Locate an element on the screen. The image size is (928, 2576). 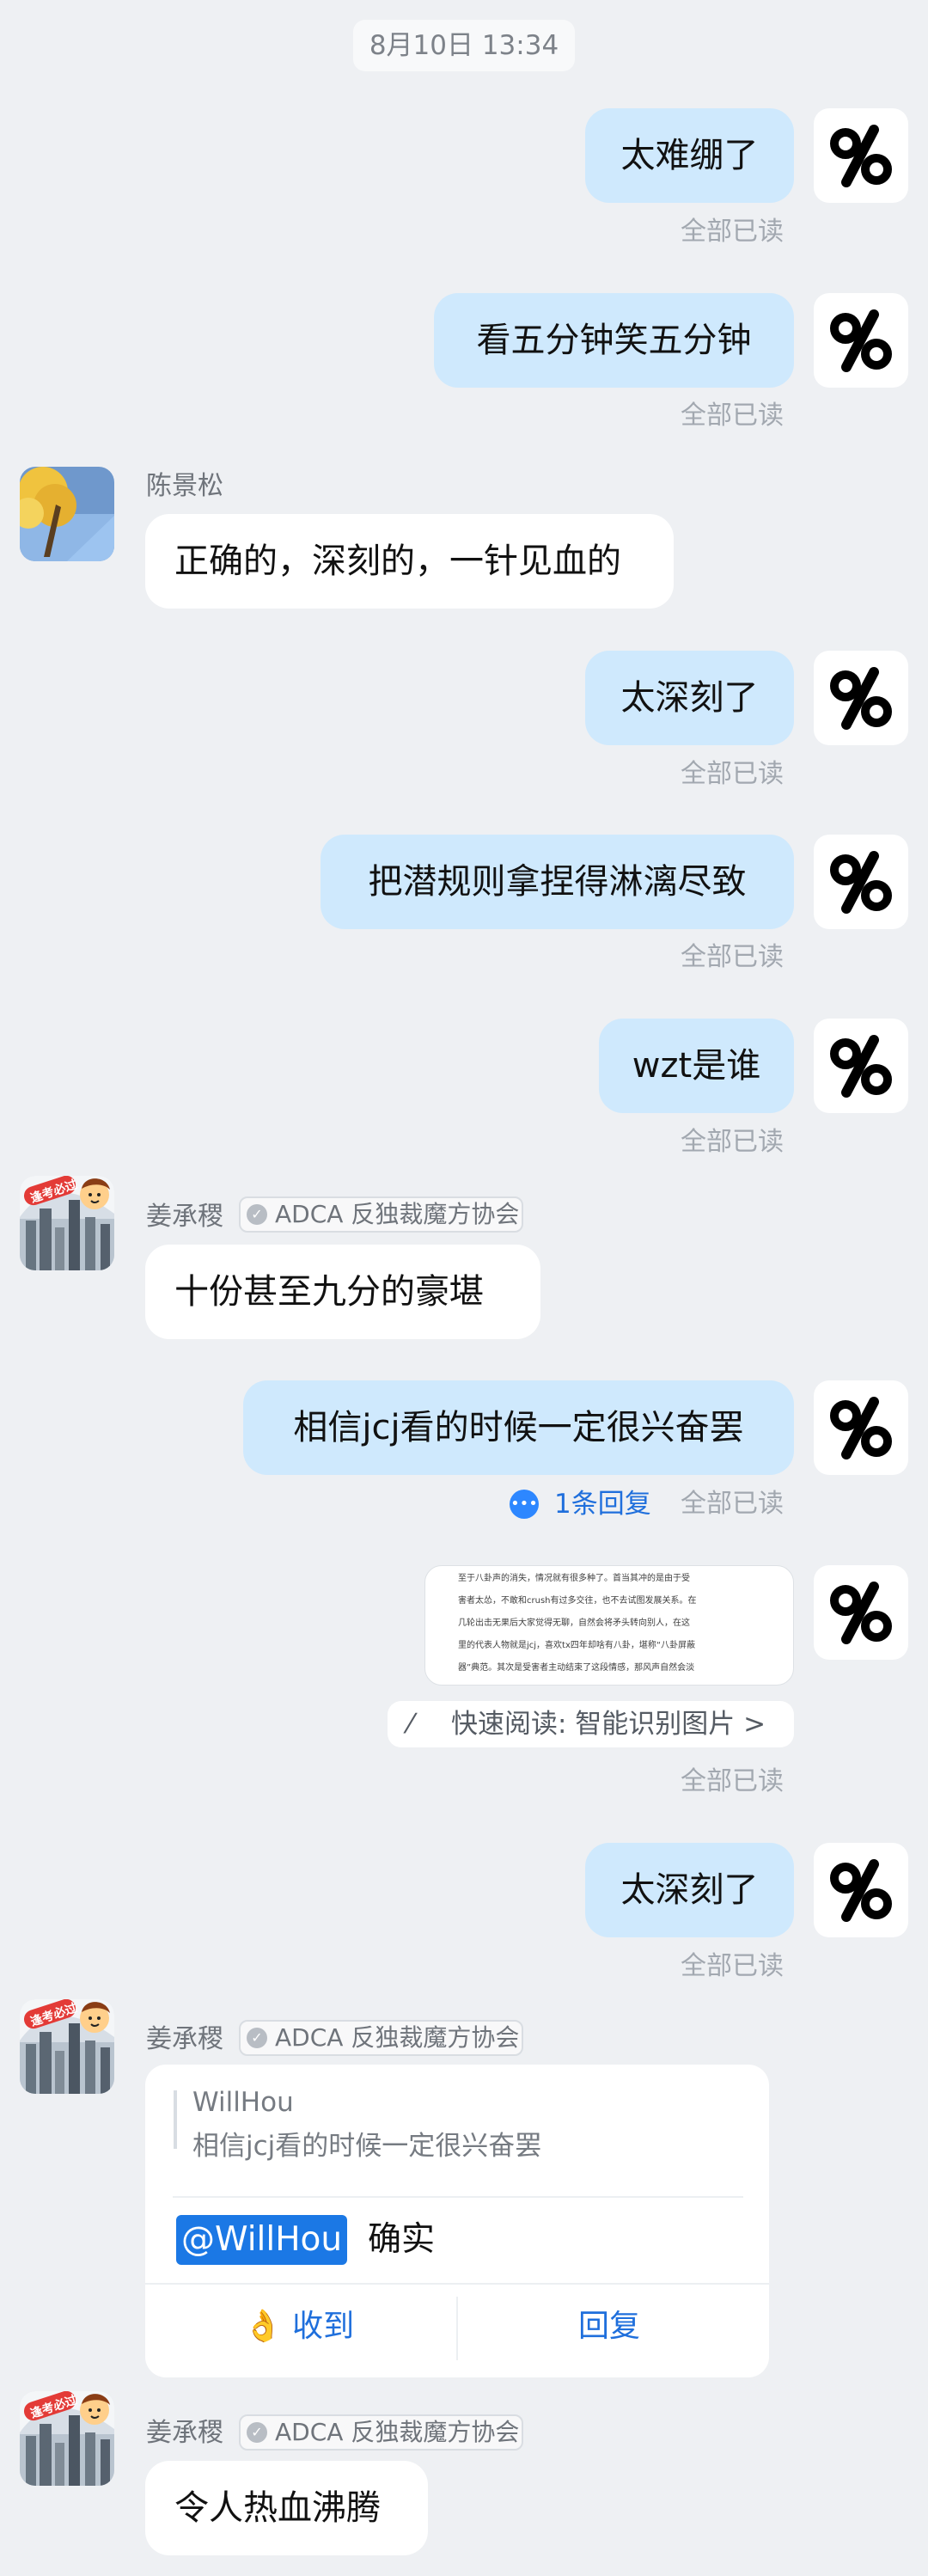
mention-tag: @WillHou is located at coordinates (262, 2240).